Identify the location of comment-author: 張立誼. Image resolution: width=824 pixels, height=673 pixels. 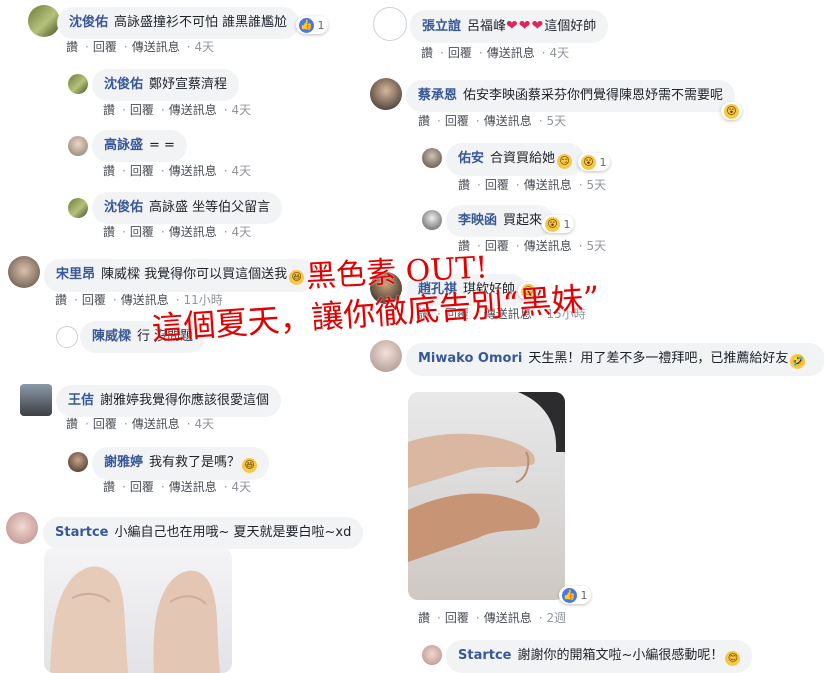
(441, 26).